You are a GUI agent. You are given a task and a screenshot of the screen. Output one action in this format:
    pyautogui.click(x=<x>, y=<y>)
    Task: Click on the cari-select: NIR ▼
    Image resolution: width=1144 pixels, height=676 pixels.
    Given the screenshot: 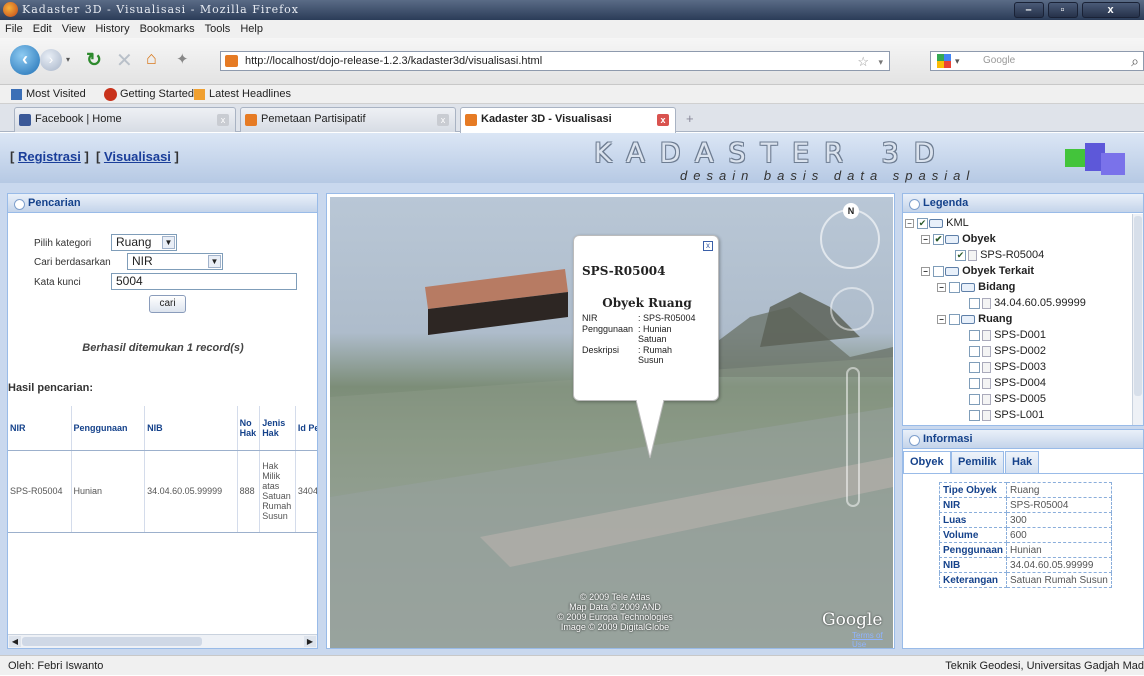 What is the action you would take?
    pyautogui.click(x=175, y=261)
    